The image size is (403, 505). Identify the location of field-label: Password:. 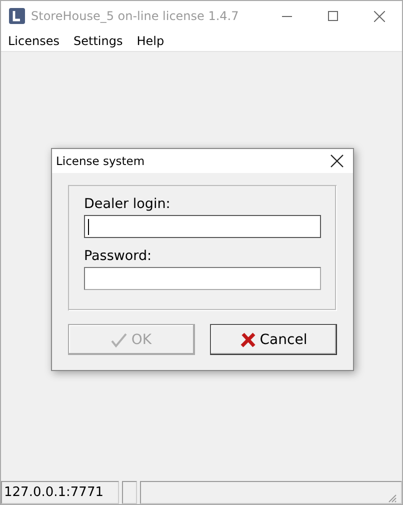
(118, 256).